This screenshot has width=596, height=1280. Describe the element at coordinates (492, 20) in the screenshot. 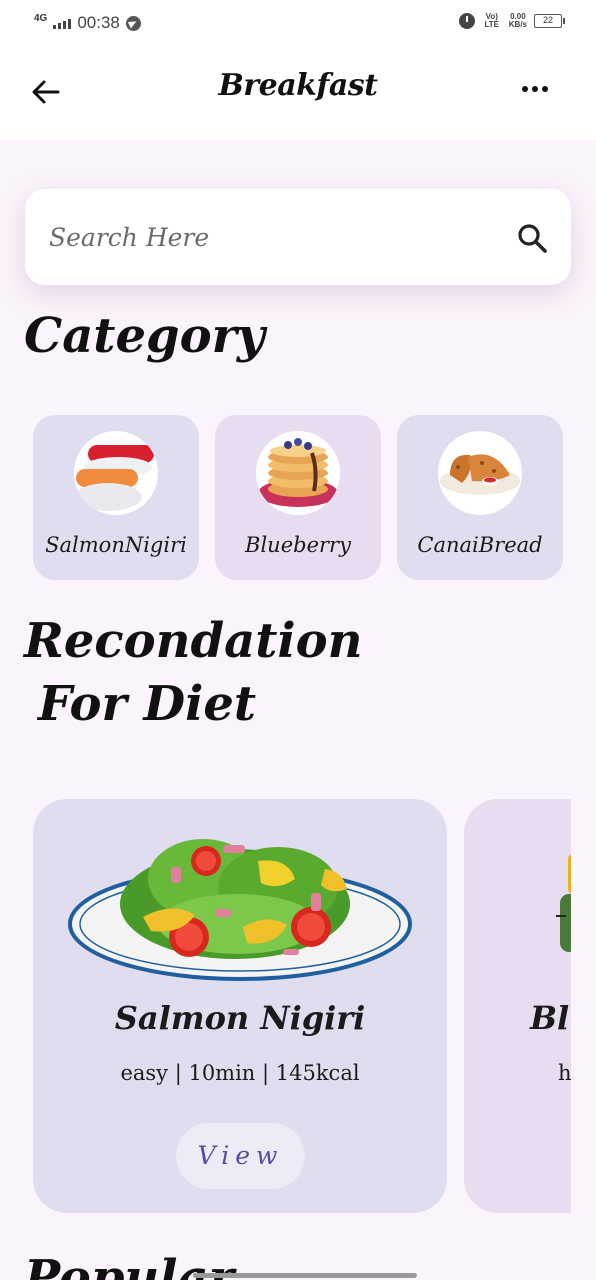

I see `volte-indicator: Vo) LTE` at that location.